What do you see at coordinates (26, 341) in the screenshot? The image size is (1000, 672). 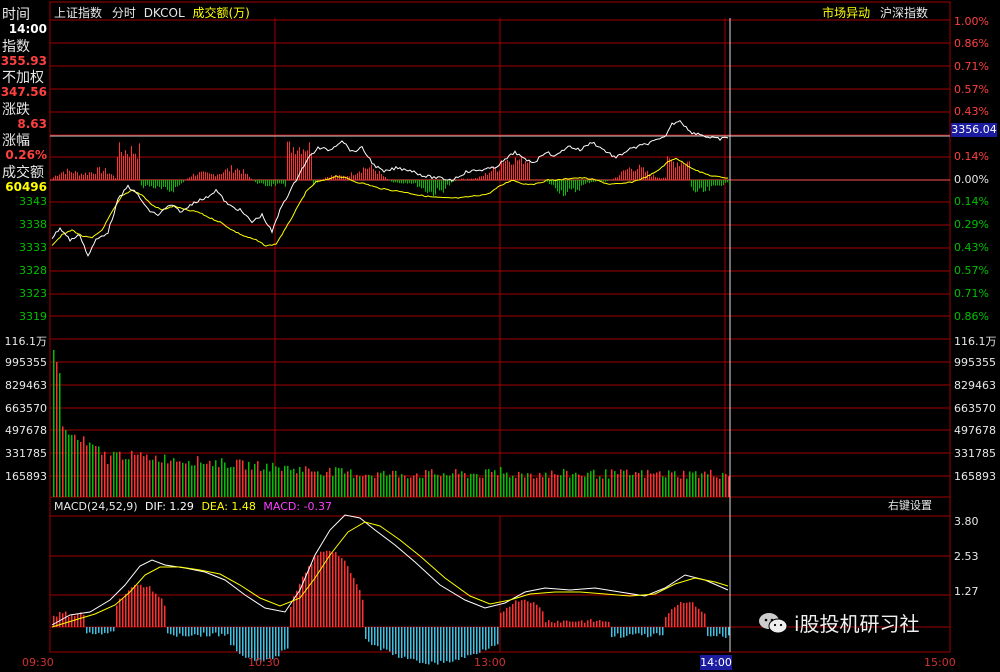 I see `volume-label: 116.1万` at bounding box center [26, 341].